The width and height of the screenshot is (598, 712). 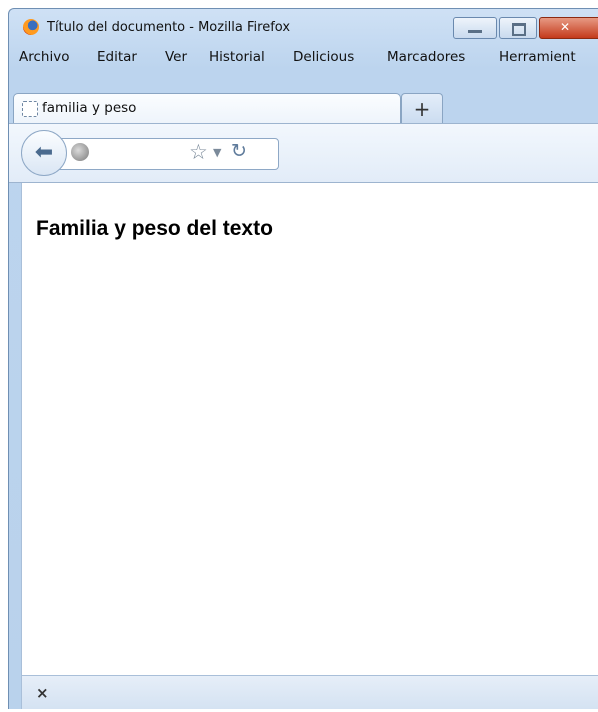 I want to click on star-icon: ☆, so click(x=198, y=152).